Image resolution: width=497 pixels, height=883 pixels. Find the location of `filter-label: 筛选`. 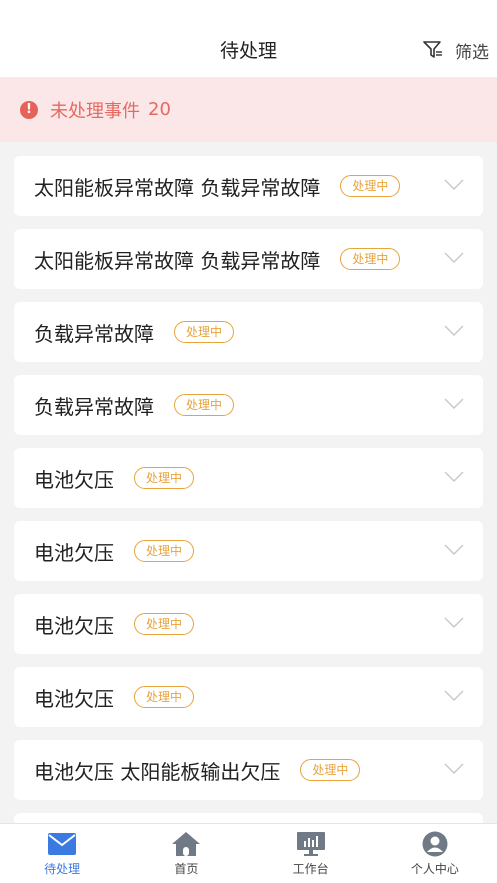

filter-label: 筛选 is located at coordinates (472, 52).